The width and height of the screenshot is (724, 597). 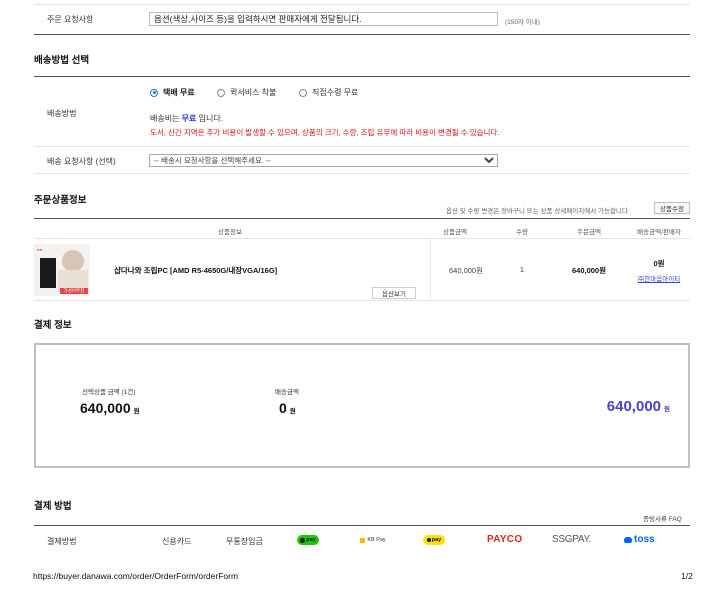 What do you see at coordinates (287, 392) in the screenshot?
I see `shipping-amount-label: 배송금액` at bounding box center [287, 392].